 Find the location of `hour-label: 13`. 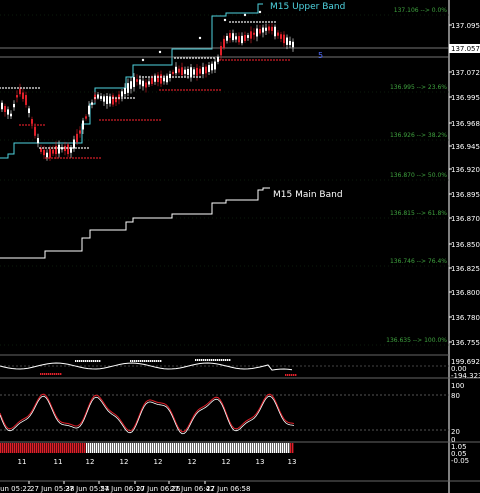

hour-label: 13 is located at coordinates (260, 462).